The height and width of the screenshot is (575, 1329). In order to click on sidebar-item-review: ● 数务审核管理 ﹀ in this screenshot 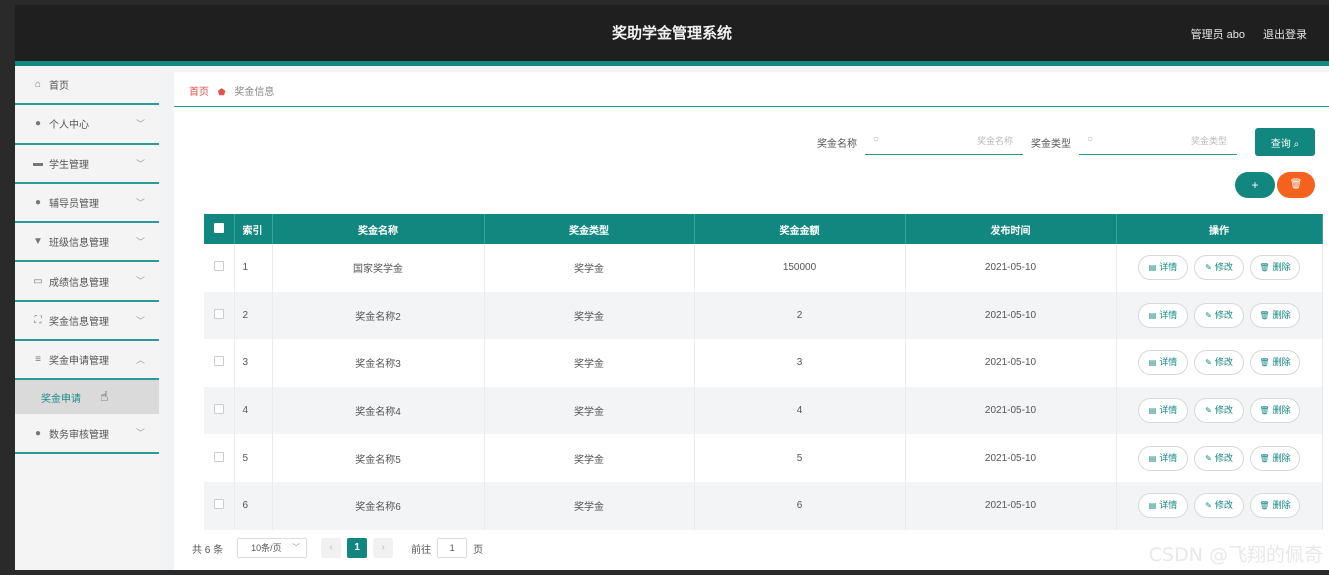, I will do `click(87, 434)`.